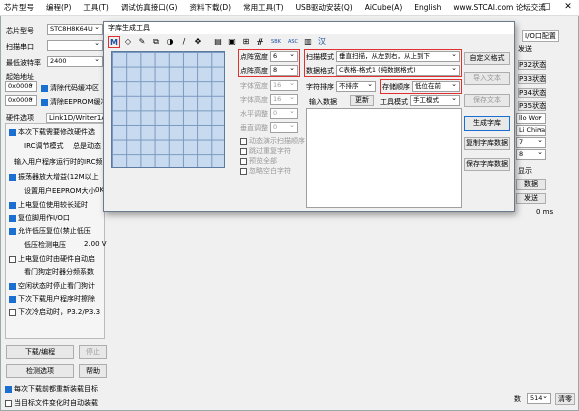 This screenshot has height=411, width=579. What do you see at coordinates (254, 57) in the screenshot?
I see `width-label: 点阵宽度` at bounding box center [254, 57].